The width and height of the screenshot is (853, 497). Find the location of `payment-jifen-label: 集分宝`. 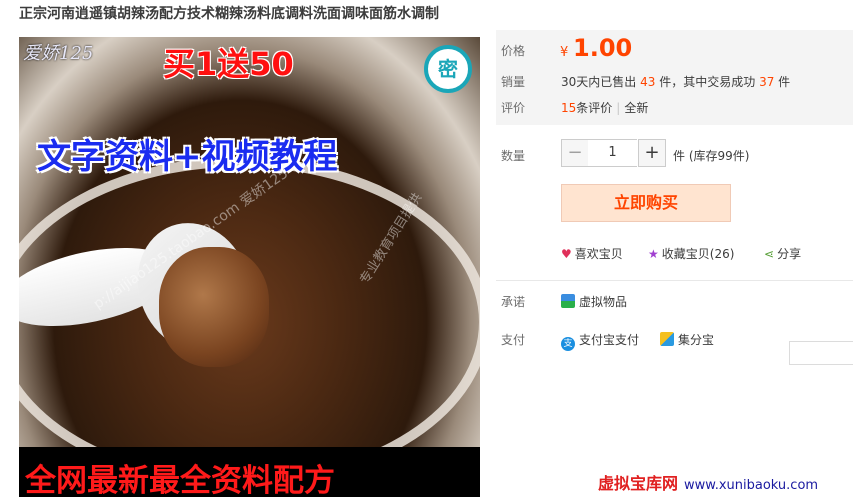

payment-jifen-label: 集分宝 is located at coordinates (696, 340).